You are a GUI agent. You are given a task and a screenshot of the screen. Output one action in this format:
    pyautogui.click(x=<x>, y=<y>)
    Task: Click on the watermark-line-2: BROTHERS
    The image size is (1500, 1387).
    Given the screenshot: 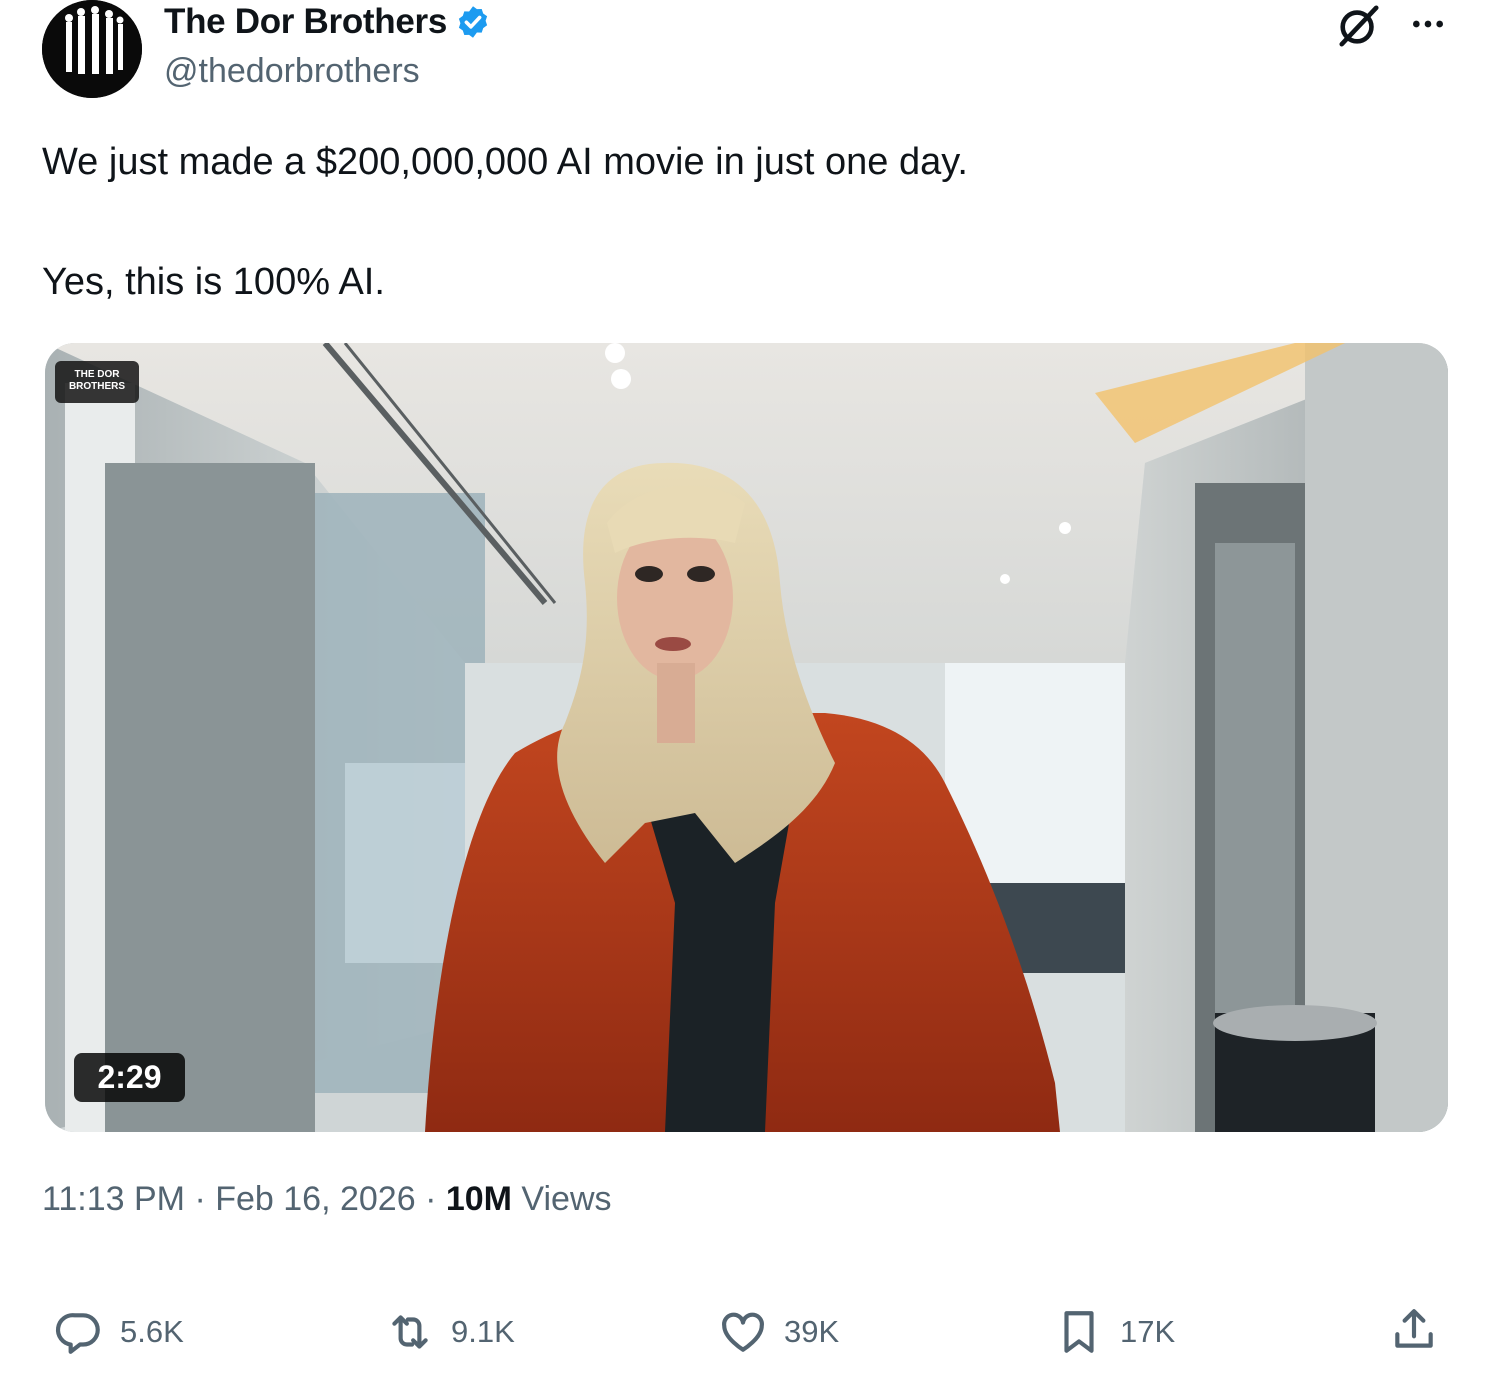 What is the action you would take?
    pyautogui.click(x=97, y=386)
    